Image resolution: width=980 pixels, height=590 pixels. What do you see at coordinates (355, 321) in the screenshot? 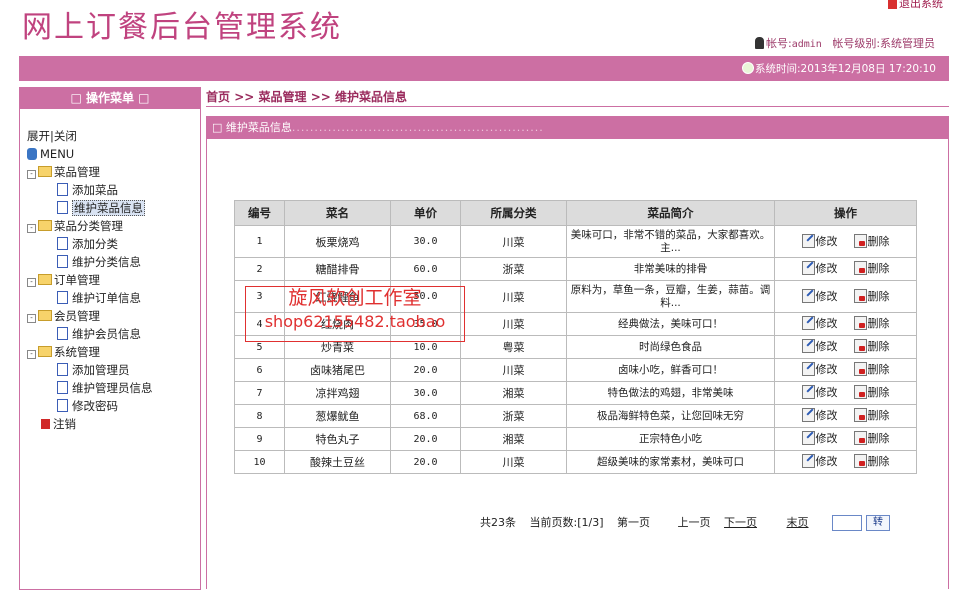
I see `watermark-line2: shop62155482.taobao` at bounding box center [355, 321].